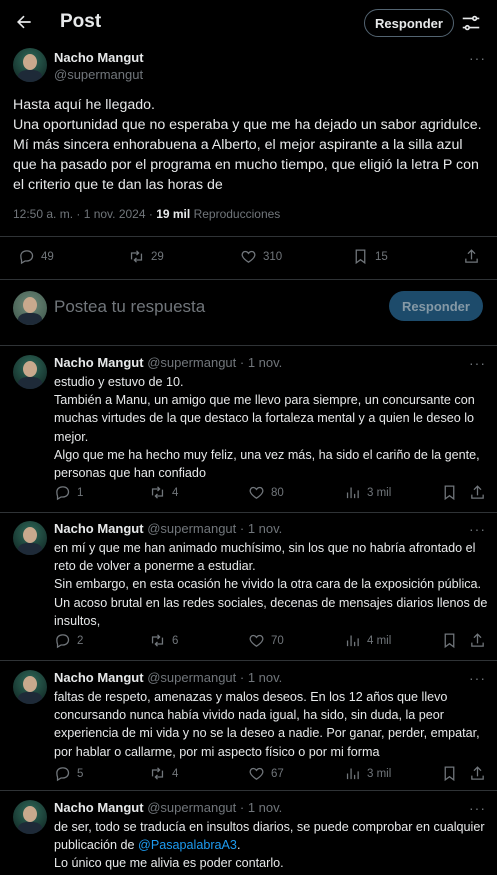  What do you see at coordinates (119, 382) in the screenshot?
I see `reply-text-line: estudio y estuvo de 10.` at bounding box center [119, 382].